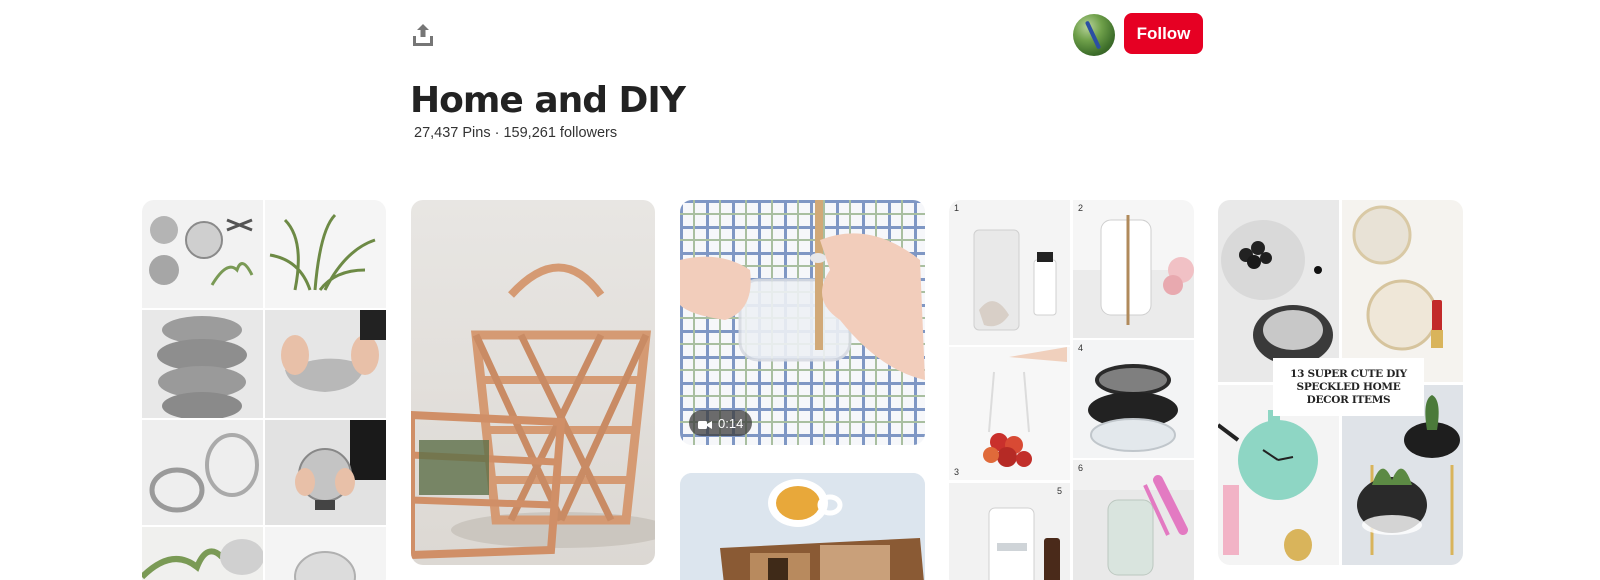  Describe the element at coordinates (802, 526) in the screenshot. I see `pin-tea-wood` at that location.